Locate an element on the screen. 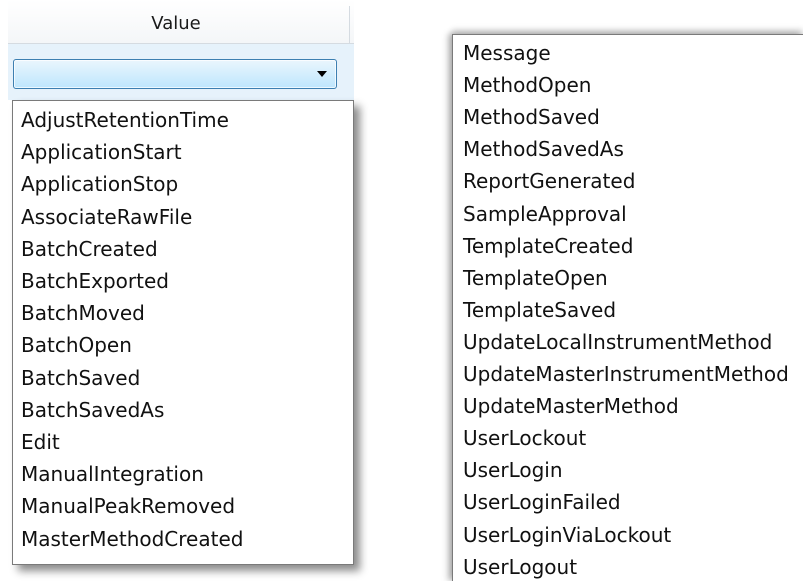 The width and height of the screenshot is (803, 581). list-item: ApplicationStart is located at coordinates (101, 152).